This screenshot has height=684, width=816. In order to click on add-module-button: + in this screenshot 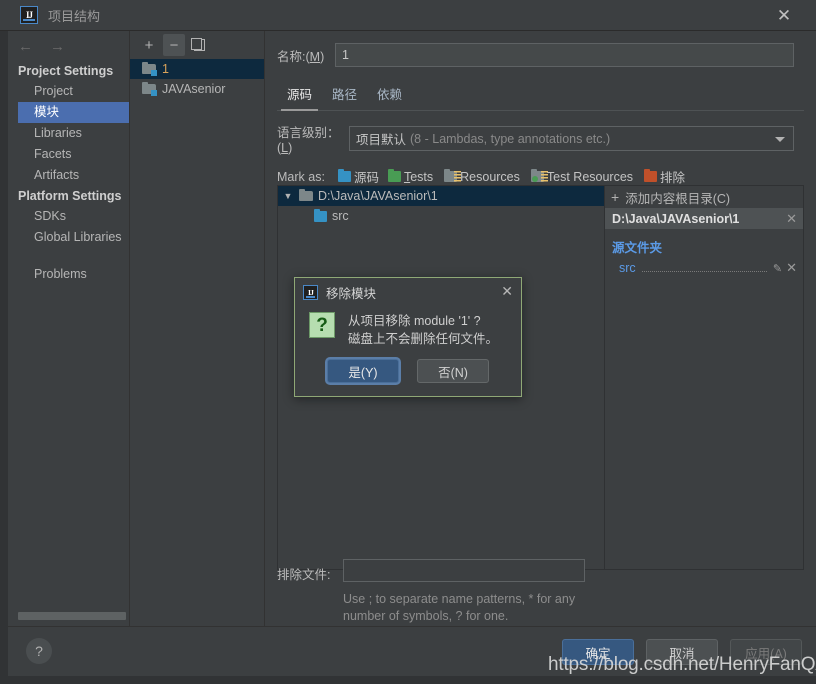, I will do `click(149, 45)`.